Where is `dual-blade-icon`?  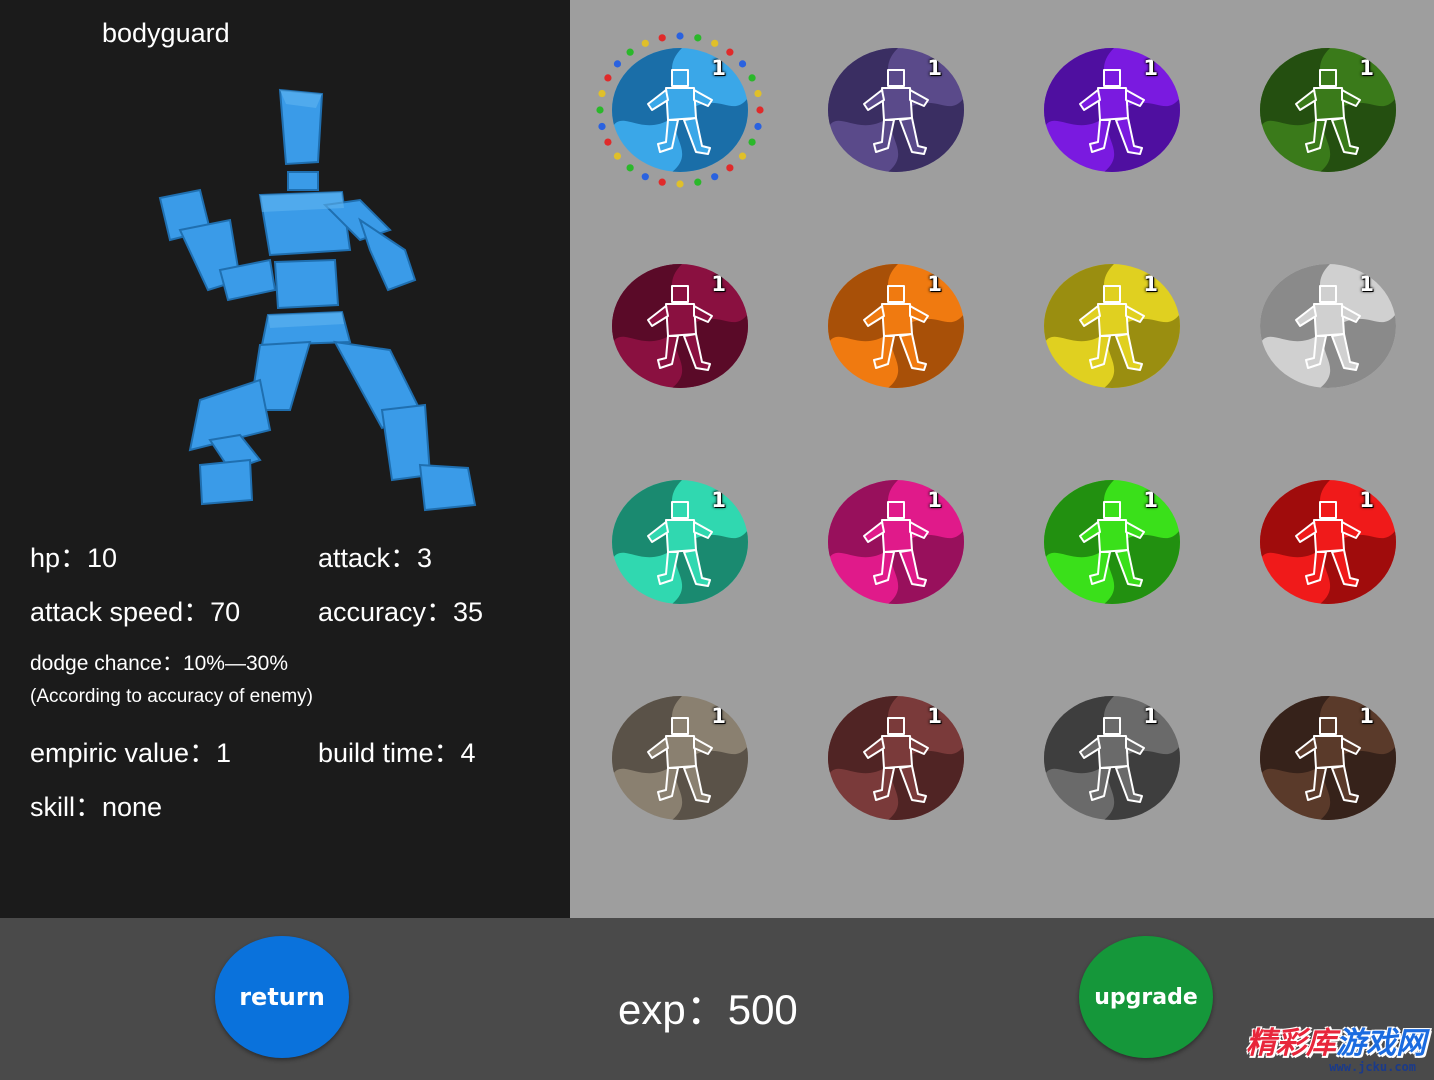
dual-blade-icon is located at coordinates (896, 758).